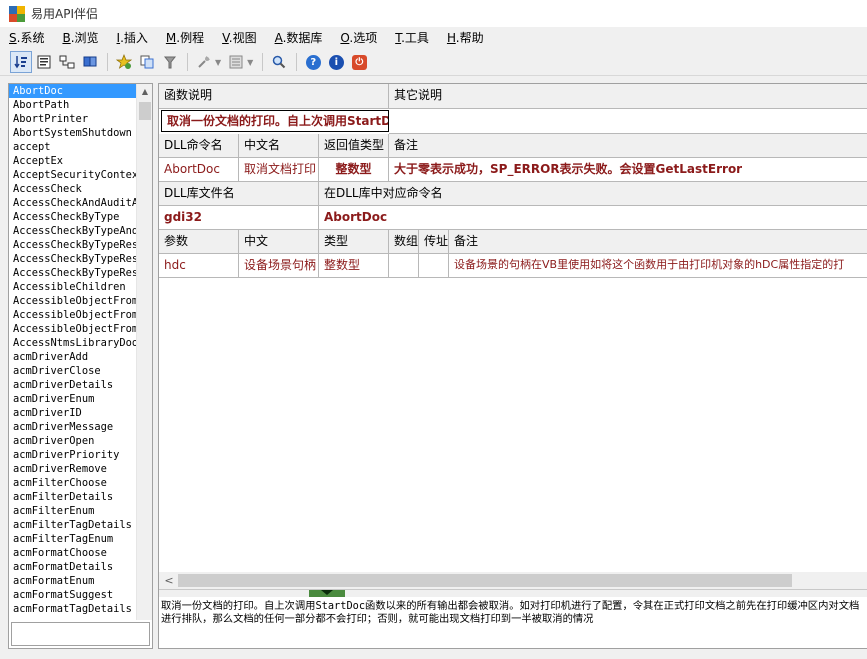  Describe the element at coordinates (72, 525) in the screenshot. I see `list-item: acmFilterTagDetails` at that location.